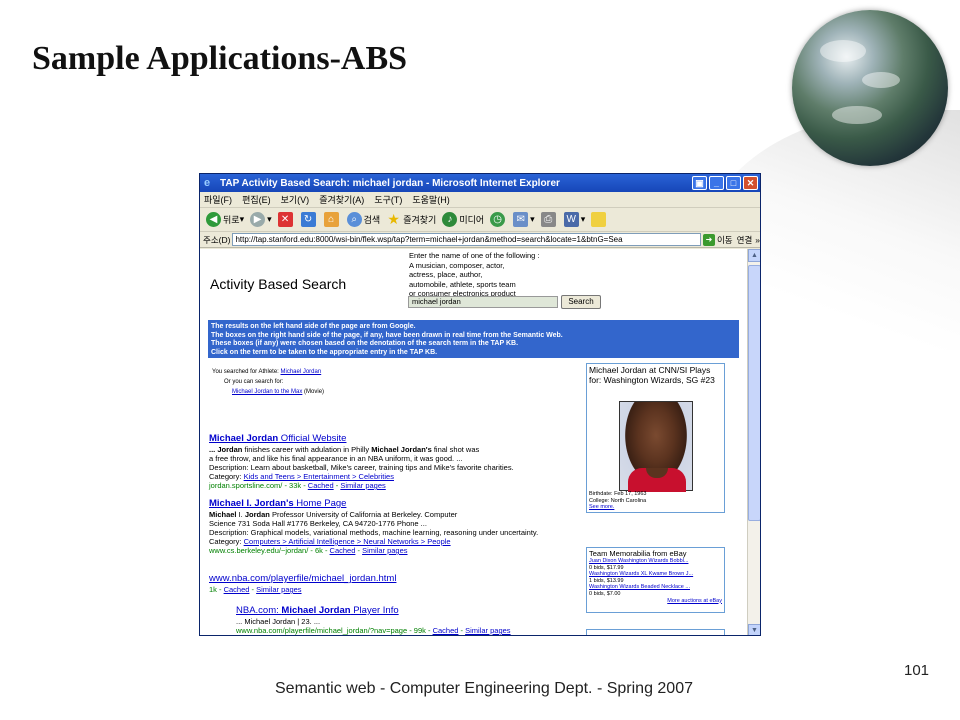 Image resolution: width=960 pixels, height=720 pixels. Describe the element at coordinates (708, 239) in the screenshot. I see `go-arrow-icon: ➜` at that location.